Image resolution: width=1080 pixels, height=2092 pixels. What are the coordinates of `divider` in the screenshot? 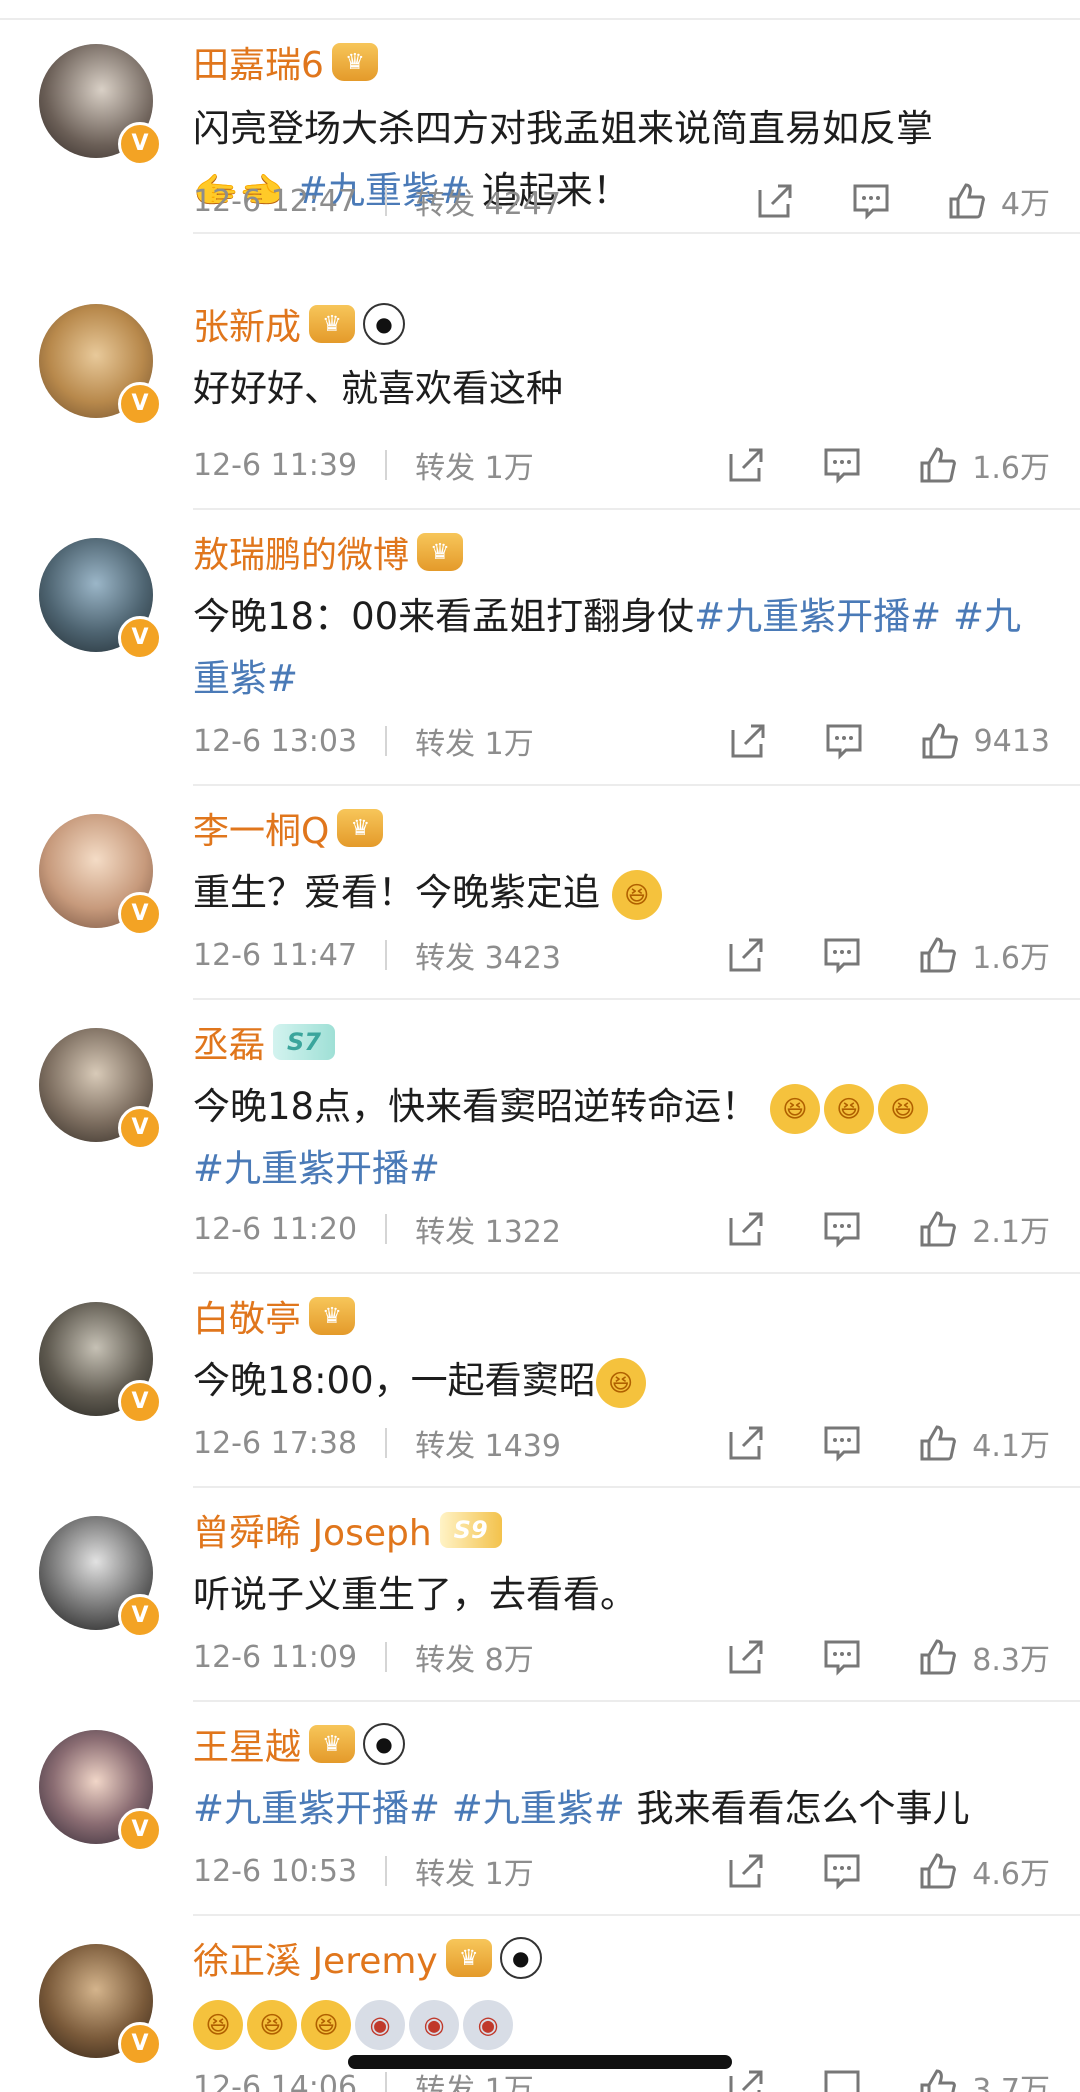 It's located at (636, 233).